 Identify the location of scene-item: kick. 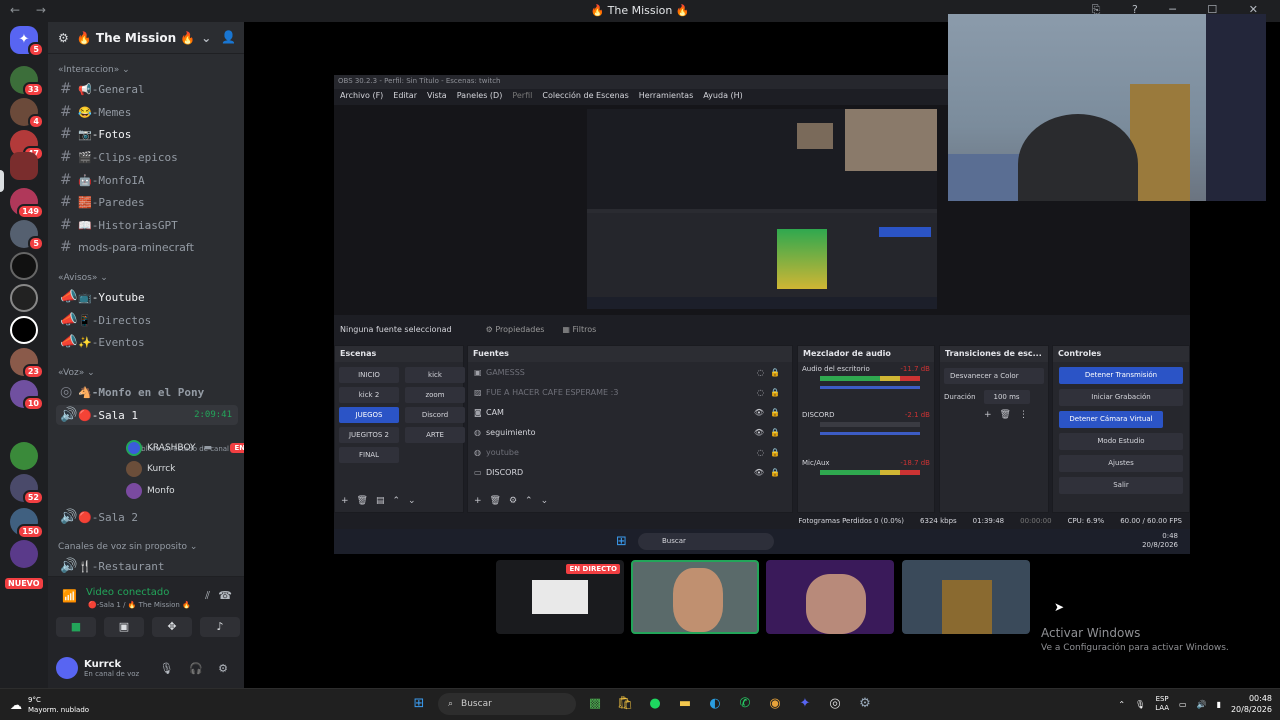
(435, 375).